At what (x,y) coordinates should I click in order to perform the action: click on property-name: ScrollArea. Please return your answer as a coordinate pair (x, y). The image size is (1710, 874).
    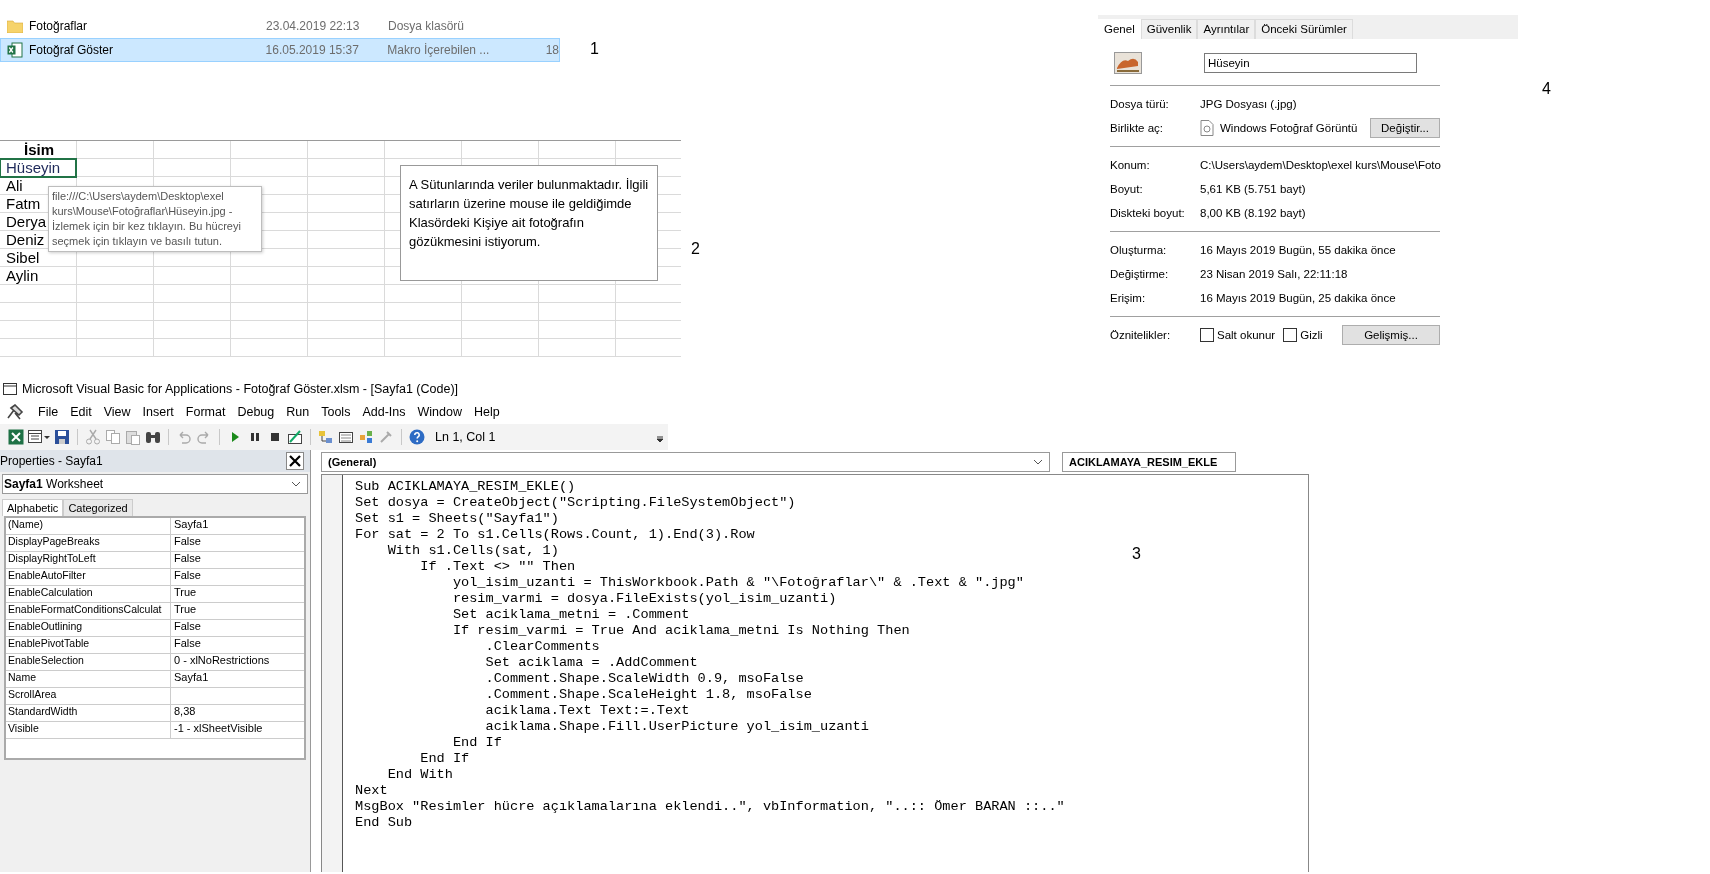
    Looking at the image, I should click on (88, 696).